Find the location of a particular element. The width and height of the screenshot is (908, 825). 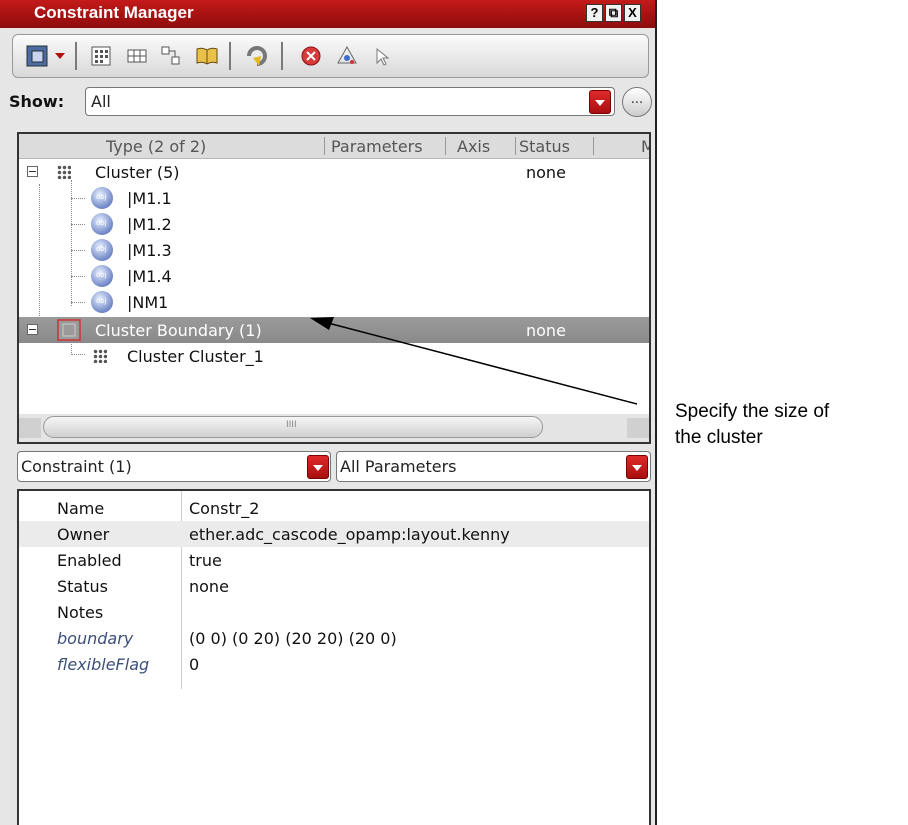

constraint-dropdown-icon is located at coordinates (318, 467).